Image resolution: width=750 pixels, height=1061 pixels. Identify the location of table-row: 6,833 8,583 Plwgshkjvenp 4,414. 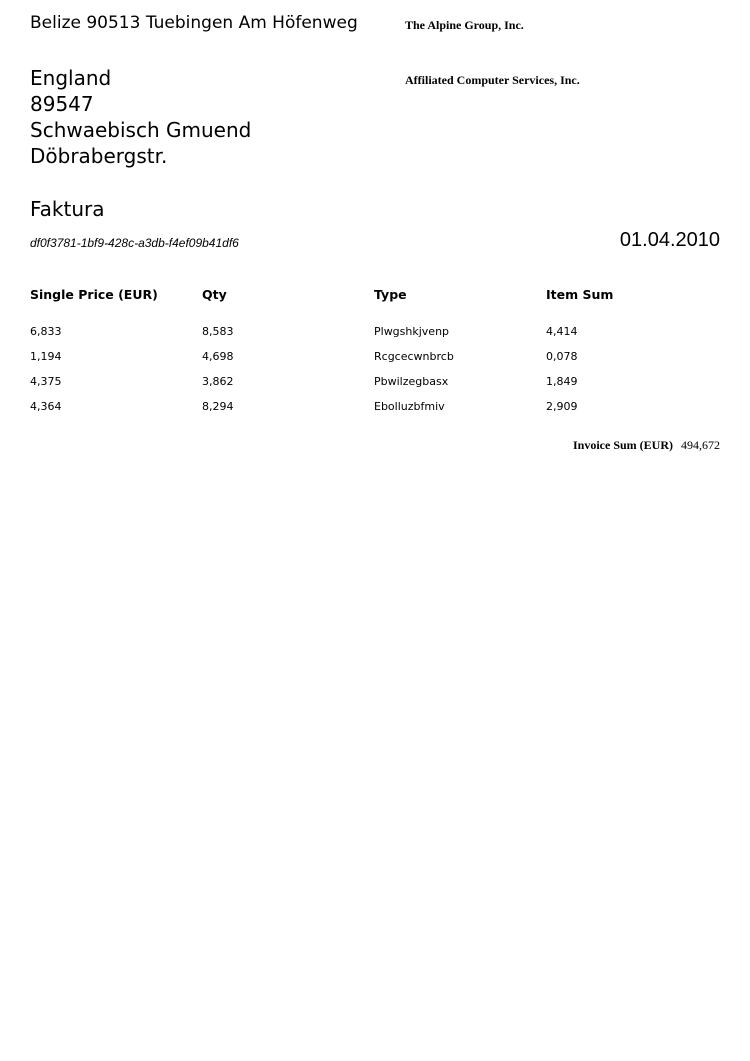
(375, 331).